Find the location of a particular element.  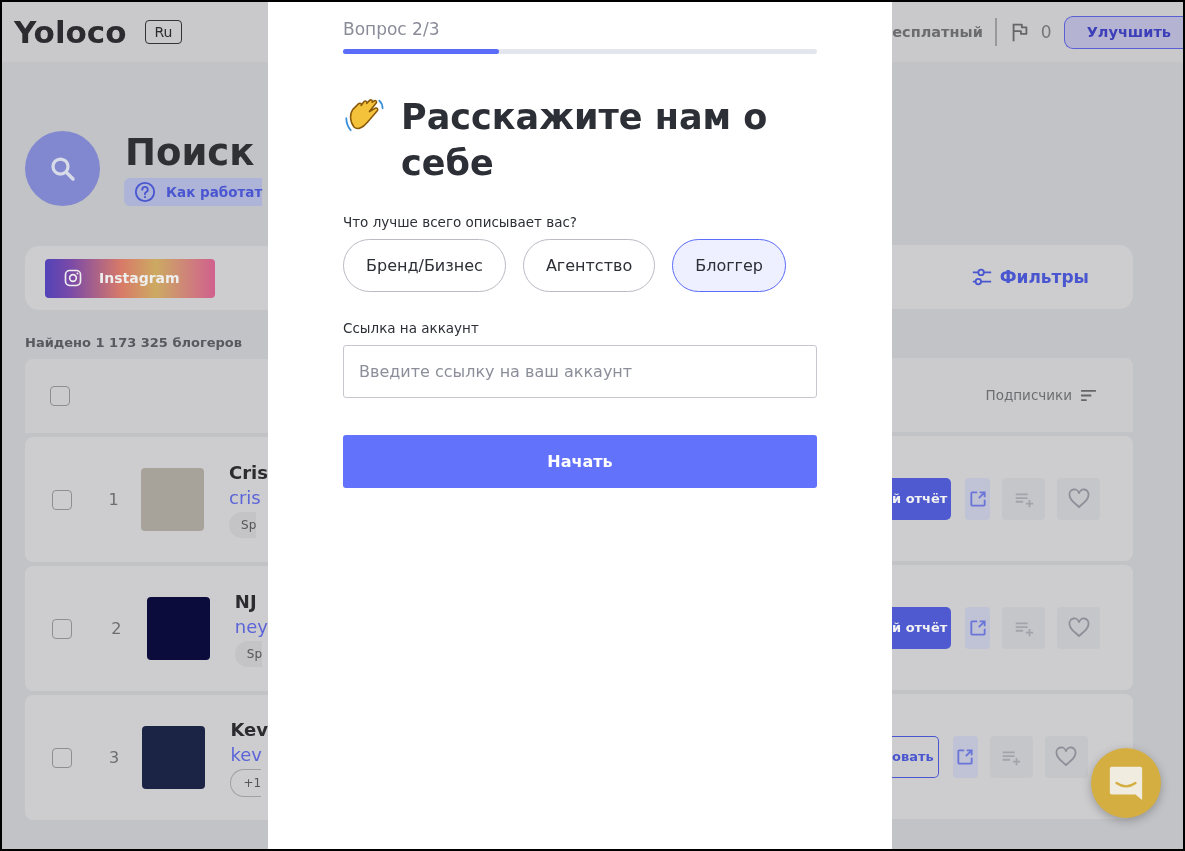

plan-label: есплатный is located at coordinates (937, 32).